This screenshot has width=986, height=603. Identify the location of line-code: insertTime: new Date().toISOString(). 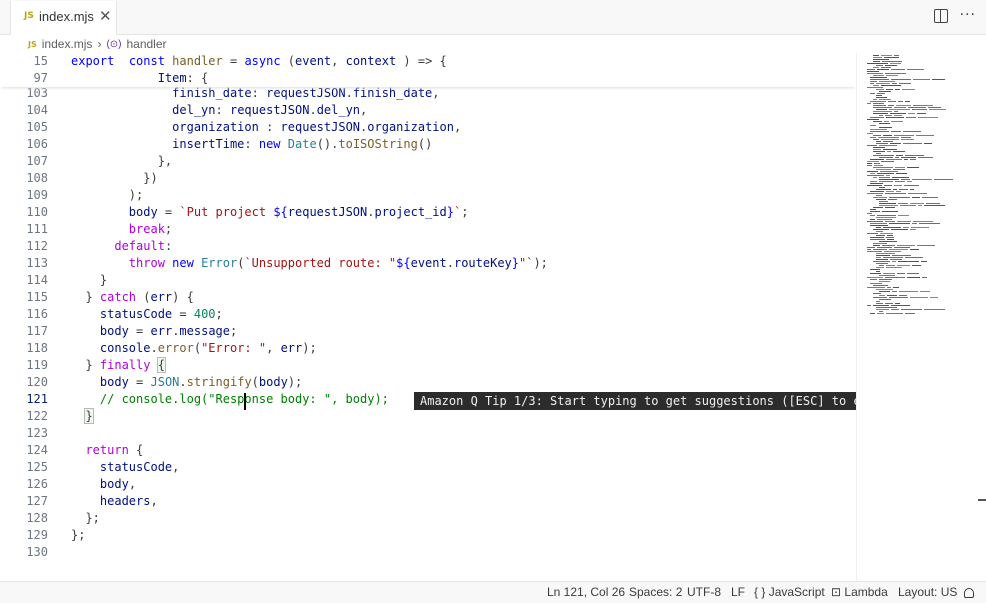
(251, 144).